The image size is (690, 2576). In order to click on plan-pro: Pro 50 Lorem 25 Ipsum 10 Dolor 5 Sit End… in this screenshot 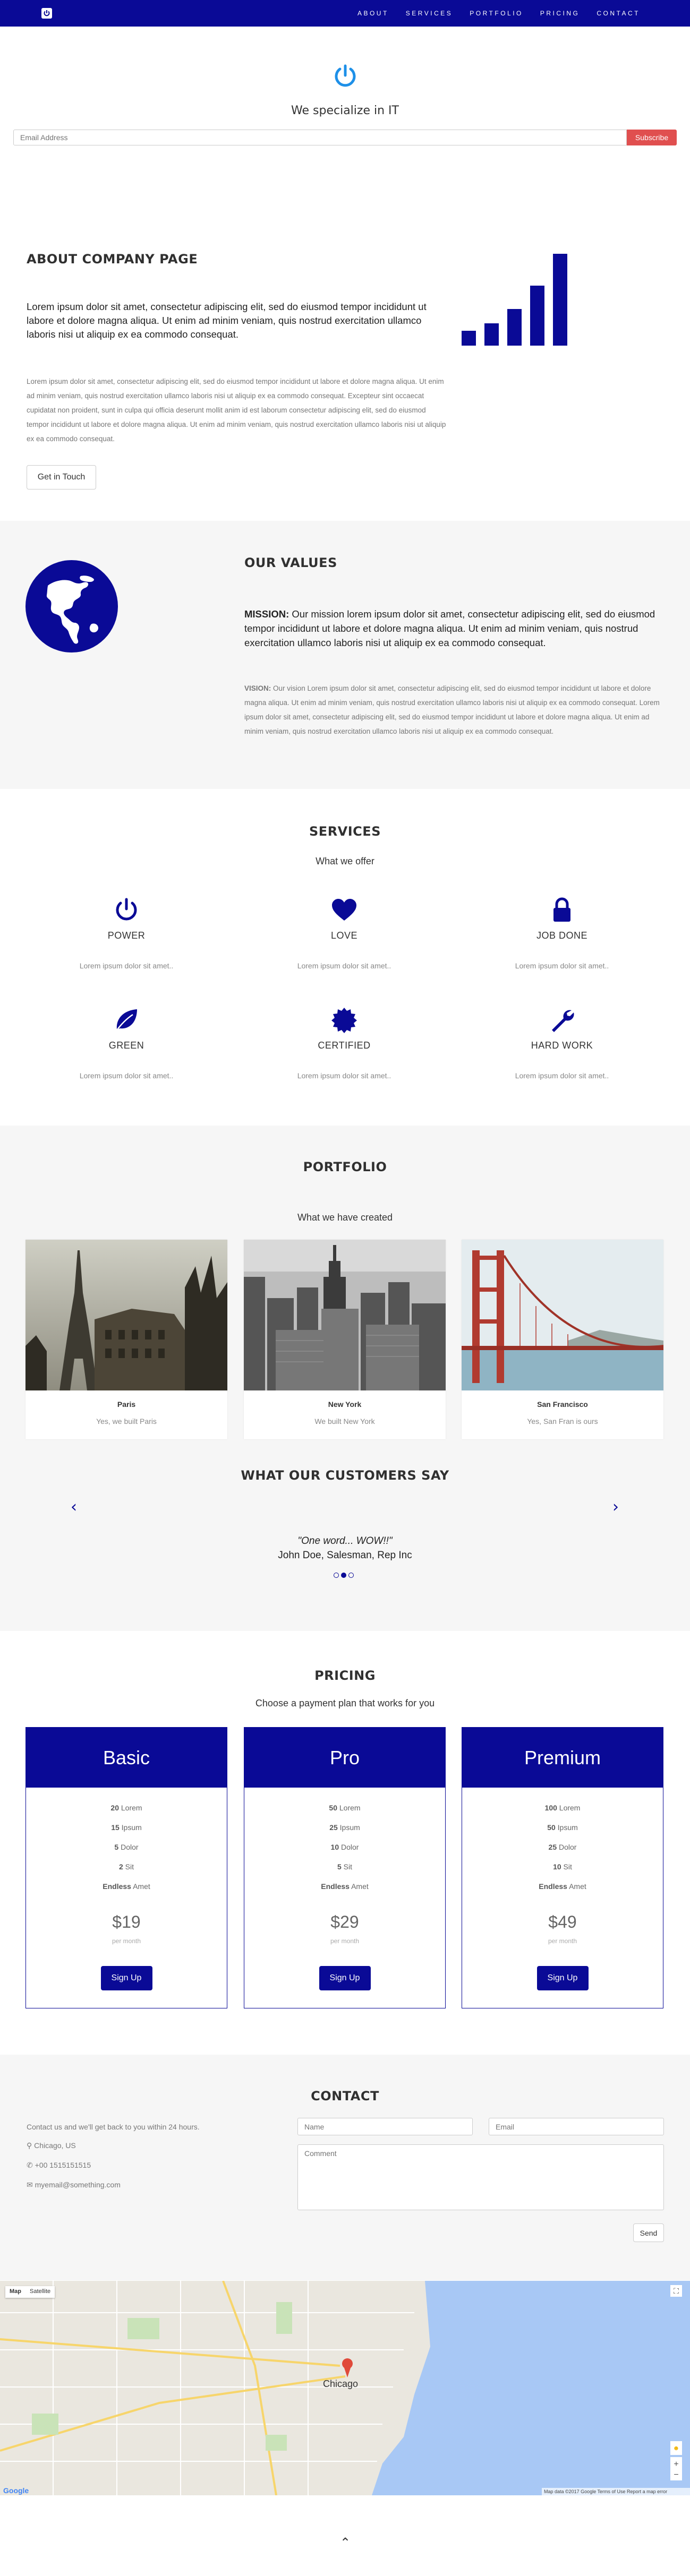, I will do `click(345, 1867)`.